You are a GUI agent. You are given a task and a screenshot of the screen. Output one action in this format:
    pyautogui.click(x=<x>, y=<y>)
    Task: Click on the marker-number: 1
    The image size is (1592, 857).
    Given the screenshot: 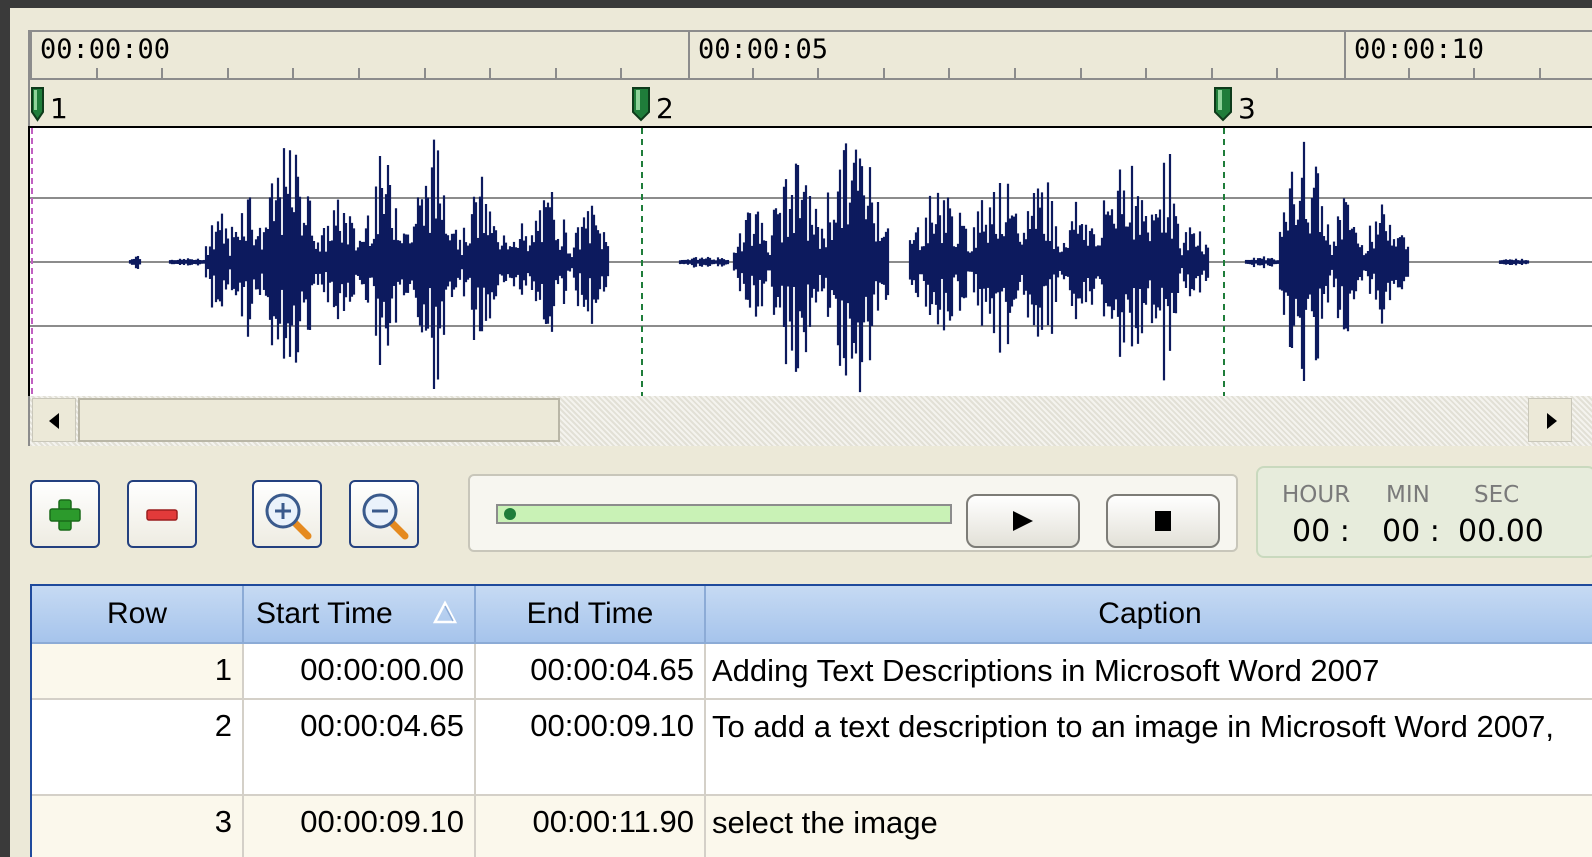 What is the action you would take?
    pyautogui.click(x=59, y=108)
    